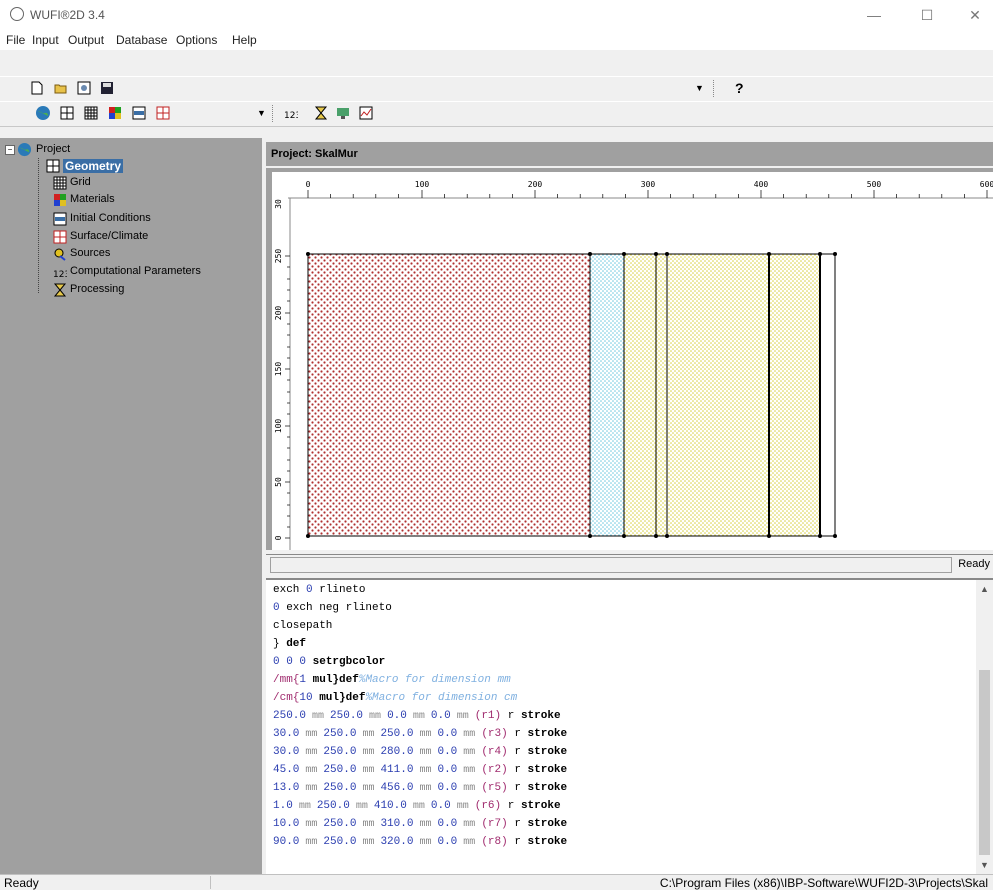 This screenshot has width=993, height=890. What do you see at coordinates (494, 752) in the screenshot?
I see `code-token: (r4)` at bounding box center [494, 752].